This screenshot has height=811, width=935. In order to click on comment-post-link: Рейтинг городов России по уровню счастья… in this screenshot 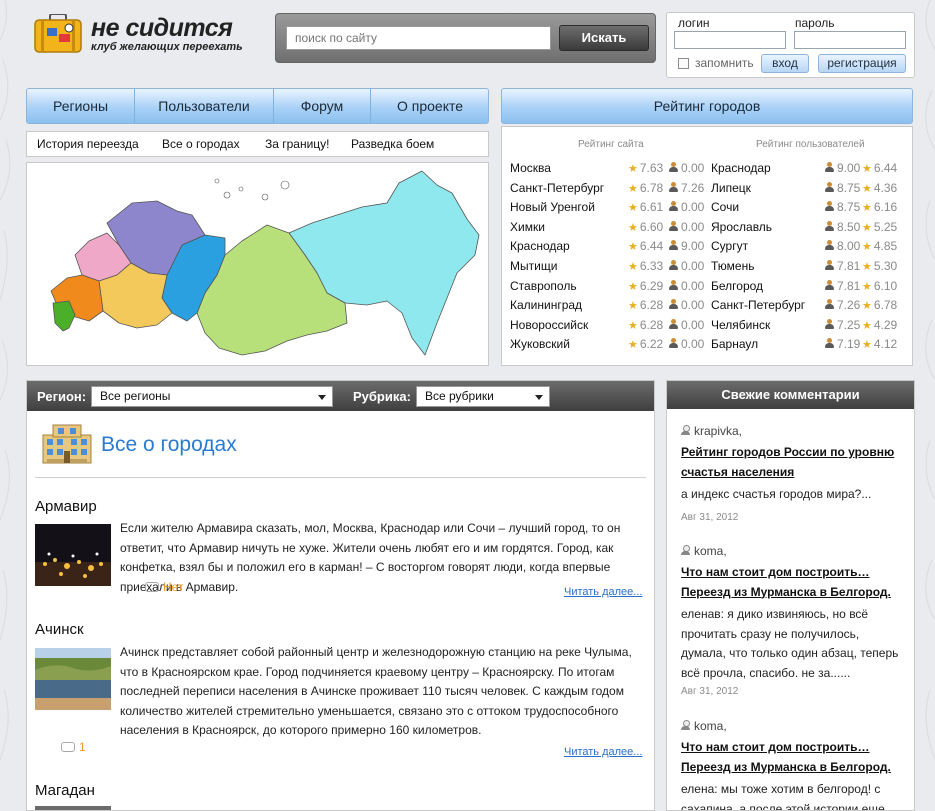, I will do `click(793, 462)`.